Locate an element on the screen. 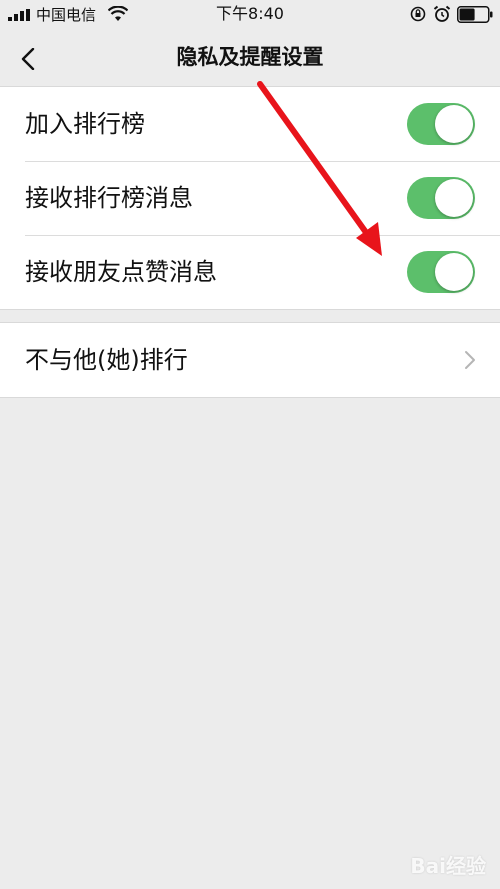 The width and height of the screenshot is (500, 889). setting-row-exclude-ranking: 不与他(她)排行 is located at coordinates (250, 360).